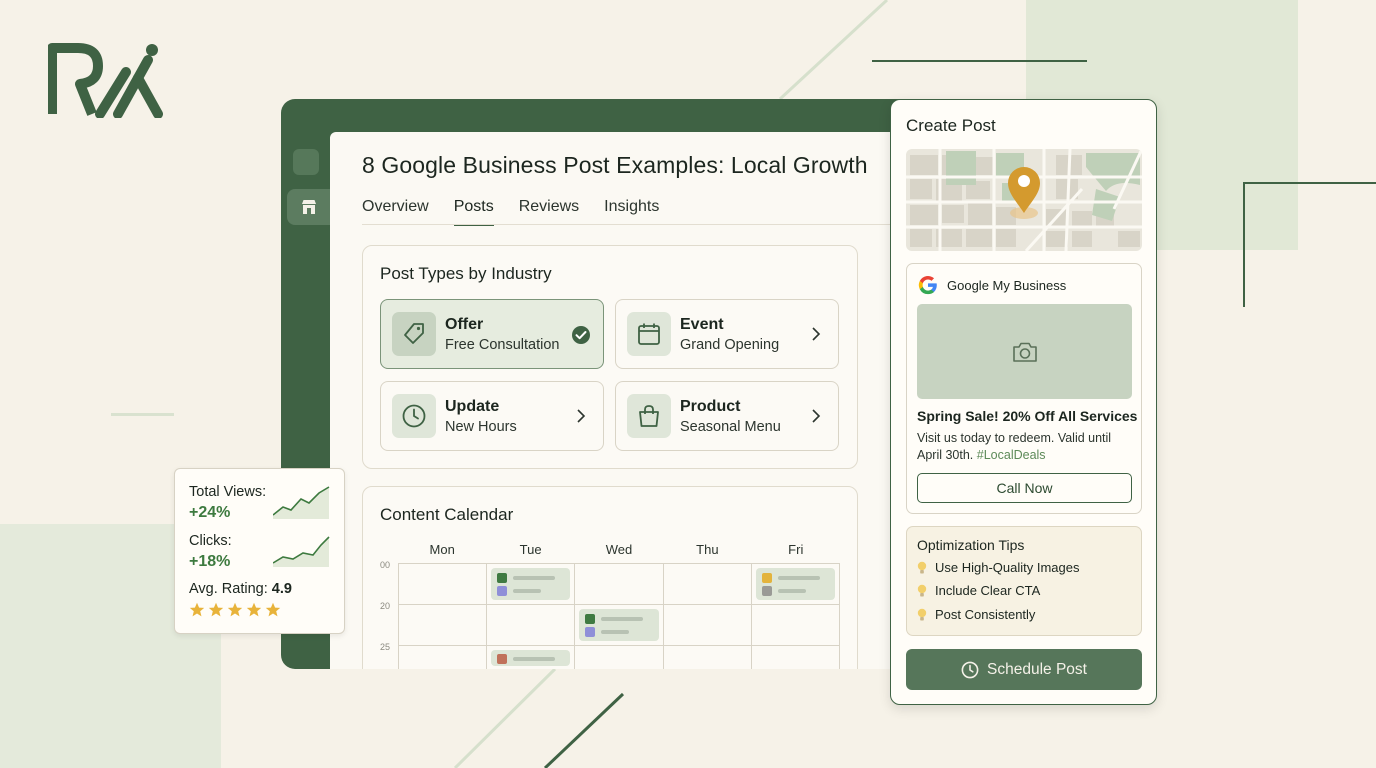 The image size is (1376, 768). Describe the element at coordinates (927, 285) in the screenshot. I see `google-g-icon` at that location.